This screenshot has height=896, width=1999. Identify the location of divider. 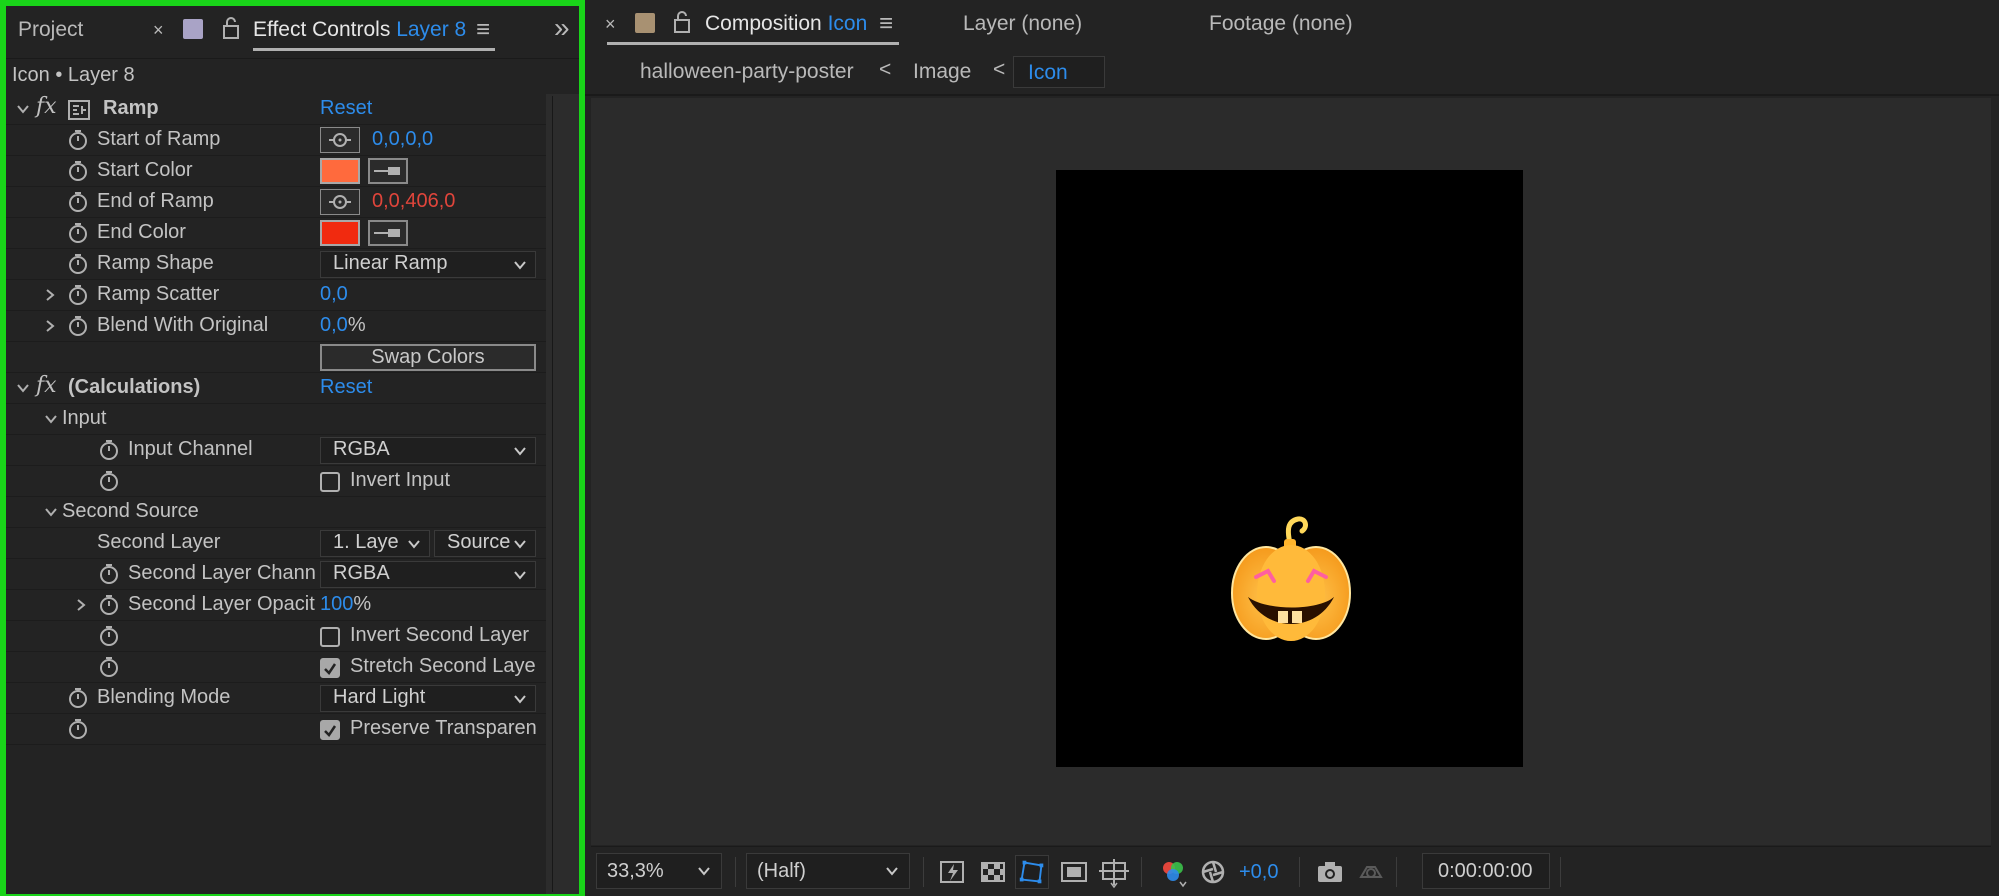
(1299, 872).